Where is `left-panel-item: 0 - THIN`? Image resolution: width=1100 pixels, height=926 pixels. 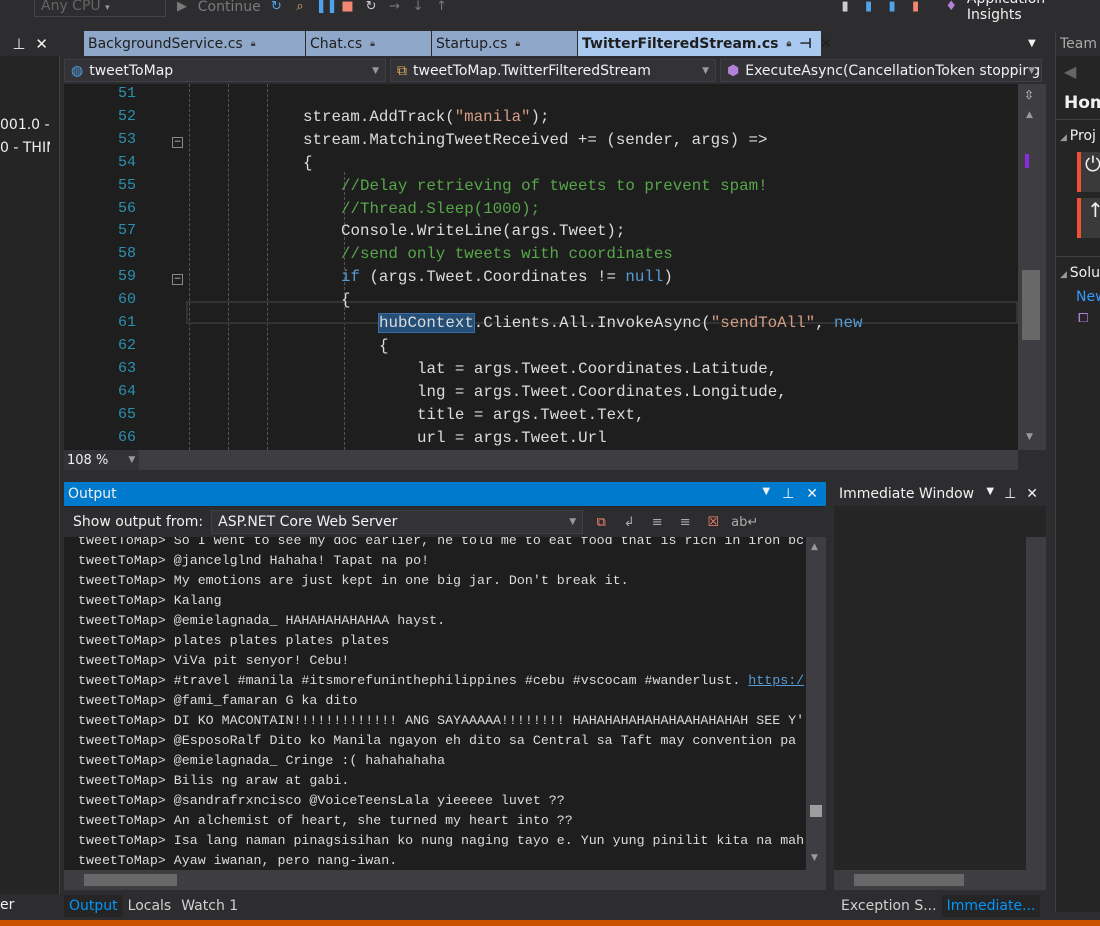
left-panel-item: 0 - THIN is located at coordinates (25, 148).